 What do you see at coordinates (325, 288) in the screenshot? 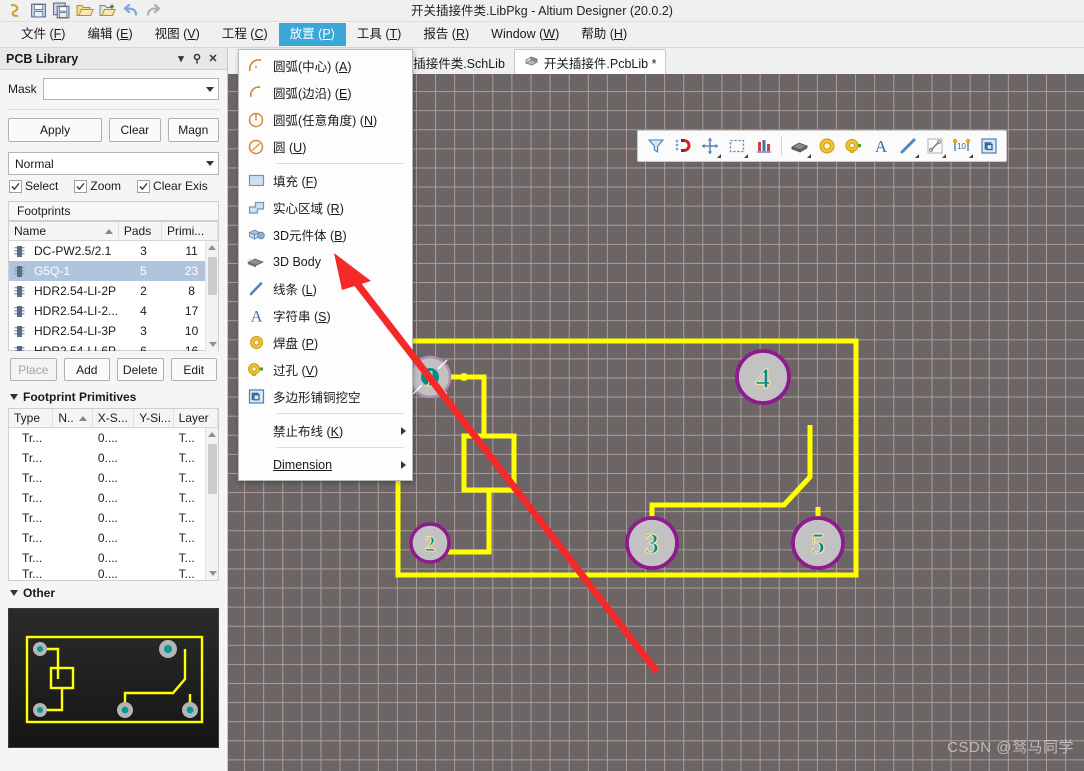
I see `menu-item-line: 线条 (L)` at bounding box center [325, 288].